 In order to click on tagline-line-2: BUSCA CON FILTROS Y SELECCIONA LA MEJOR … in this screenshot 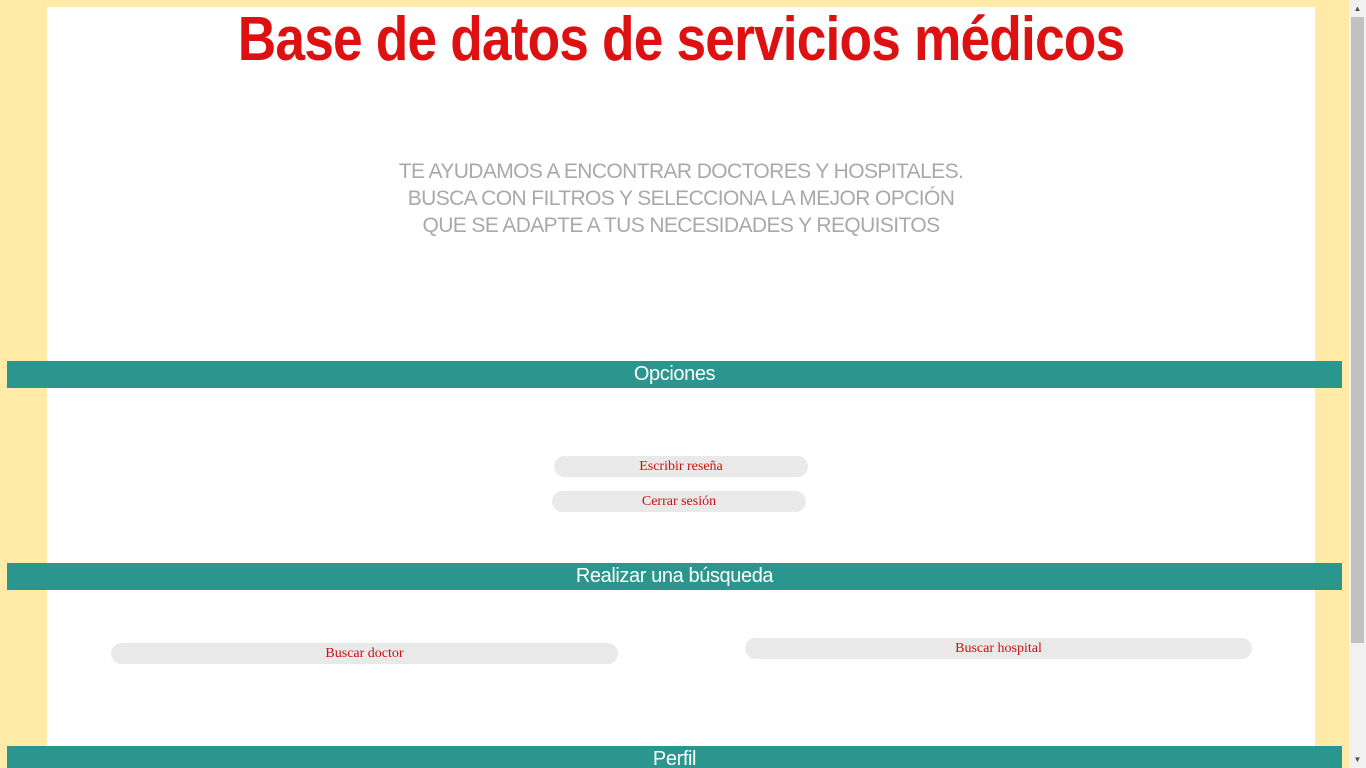, I will do `click(681, 198)`.